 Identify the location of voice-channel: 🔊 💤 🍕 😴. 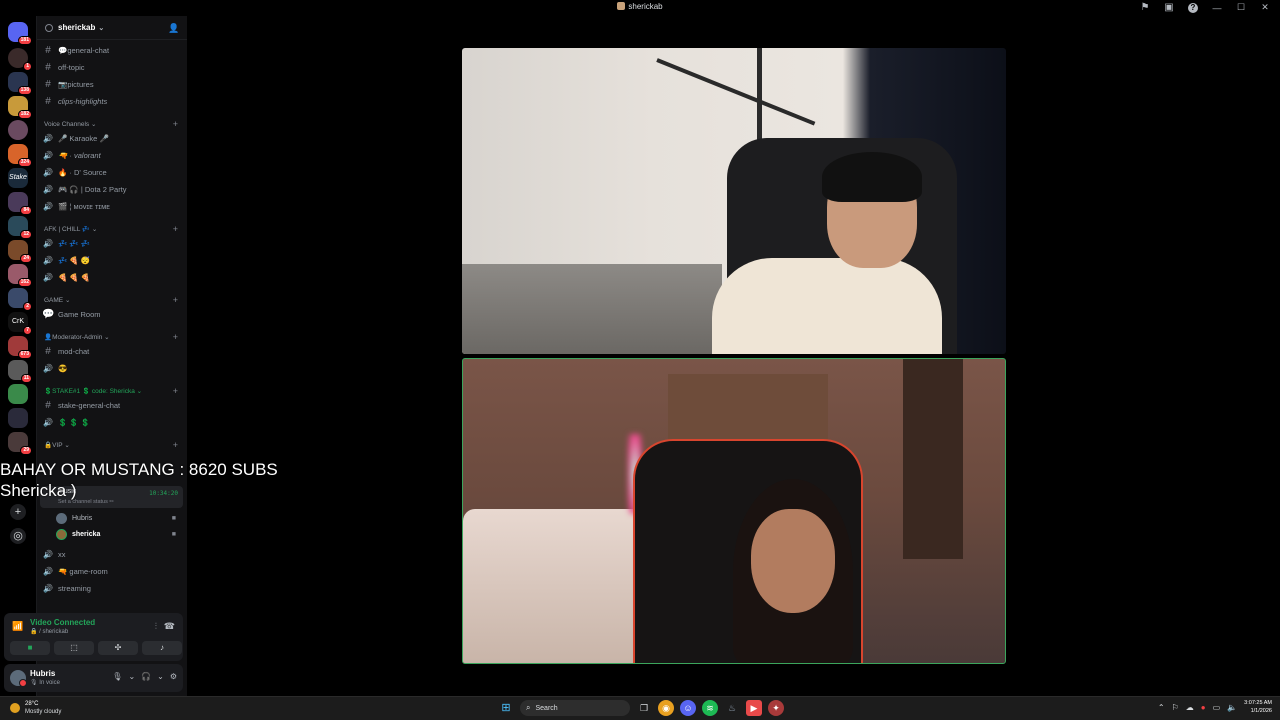
(110, 260).